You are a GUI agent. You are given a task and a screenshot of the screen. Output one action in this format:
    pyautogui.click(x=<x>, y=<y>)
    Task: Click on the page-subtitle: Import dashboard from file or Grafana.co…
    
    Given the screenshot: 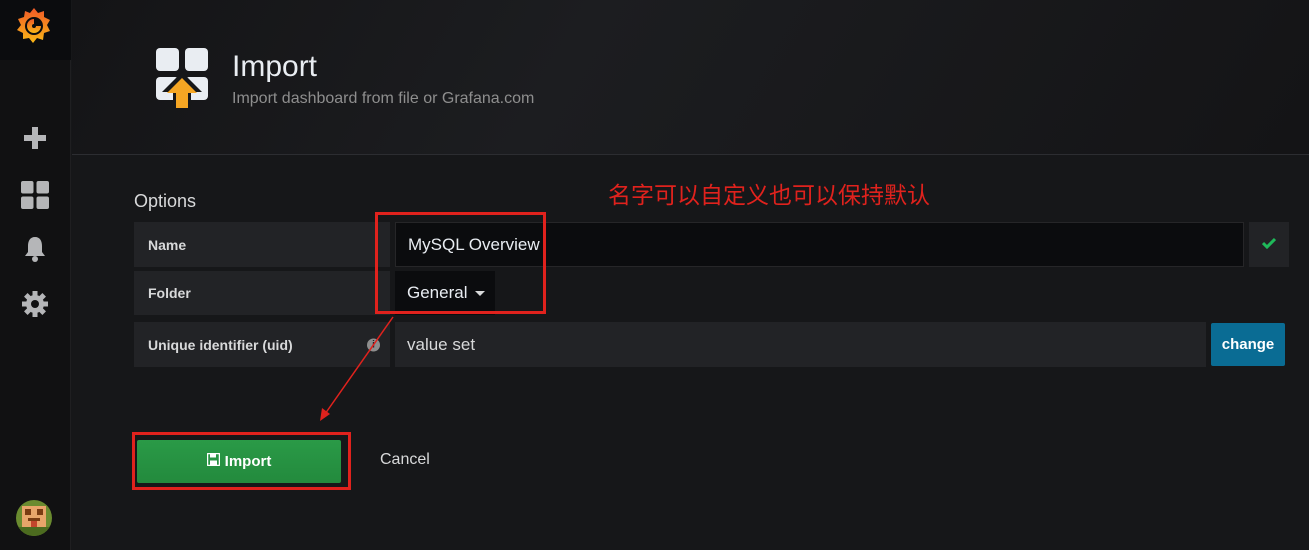 What is the action you would take?
    pyautogui.click(x=383, y=98)
    